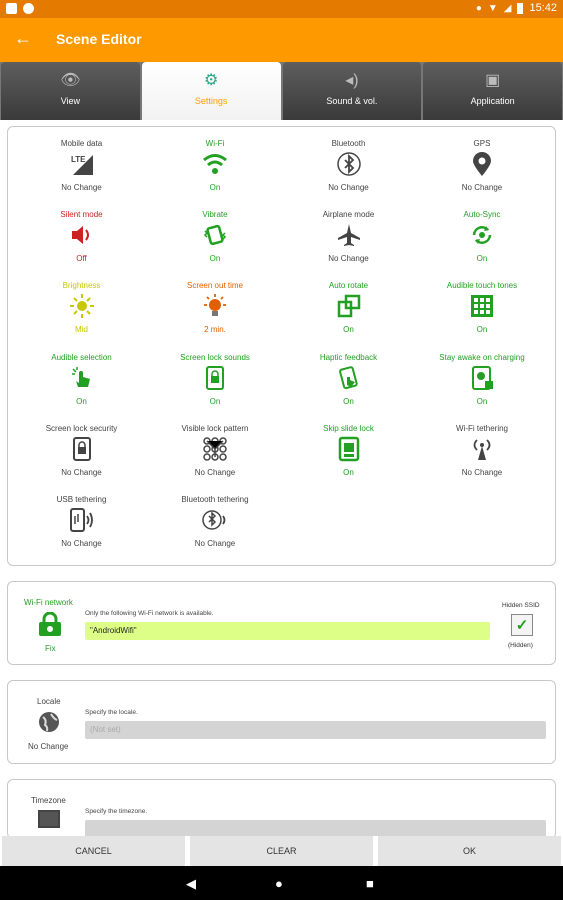 Image resolution: width=563 pixels, height=900 pixels. I want to click on locale-title: Locale, so click(49, 701).